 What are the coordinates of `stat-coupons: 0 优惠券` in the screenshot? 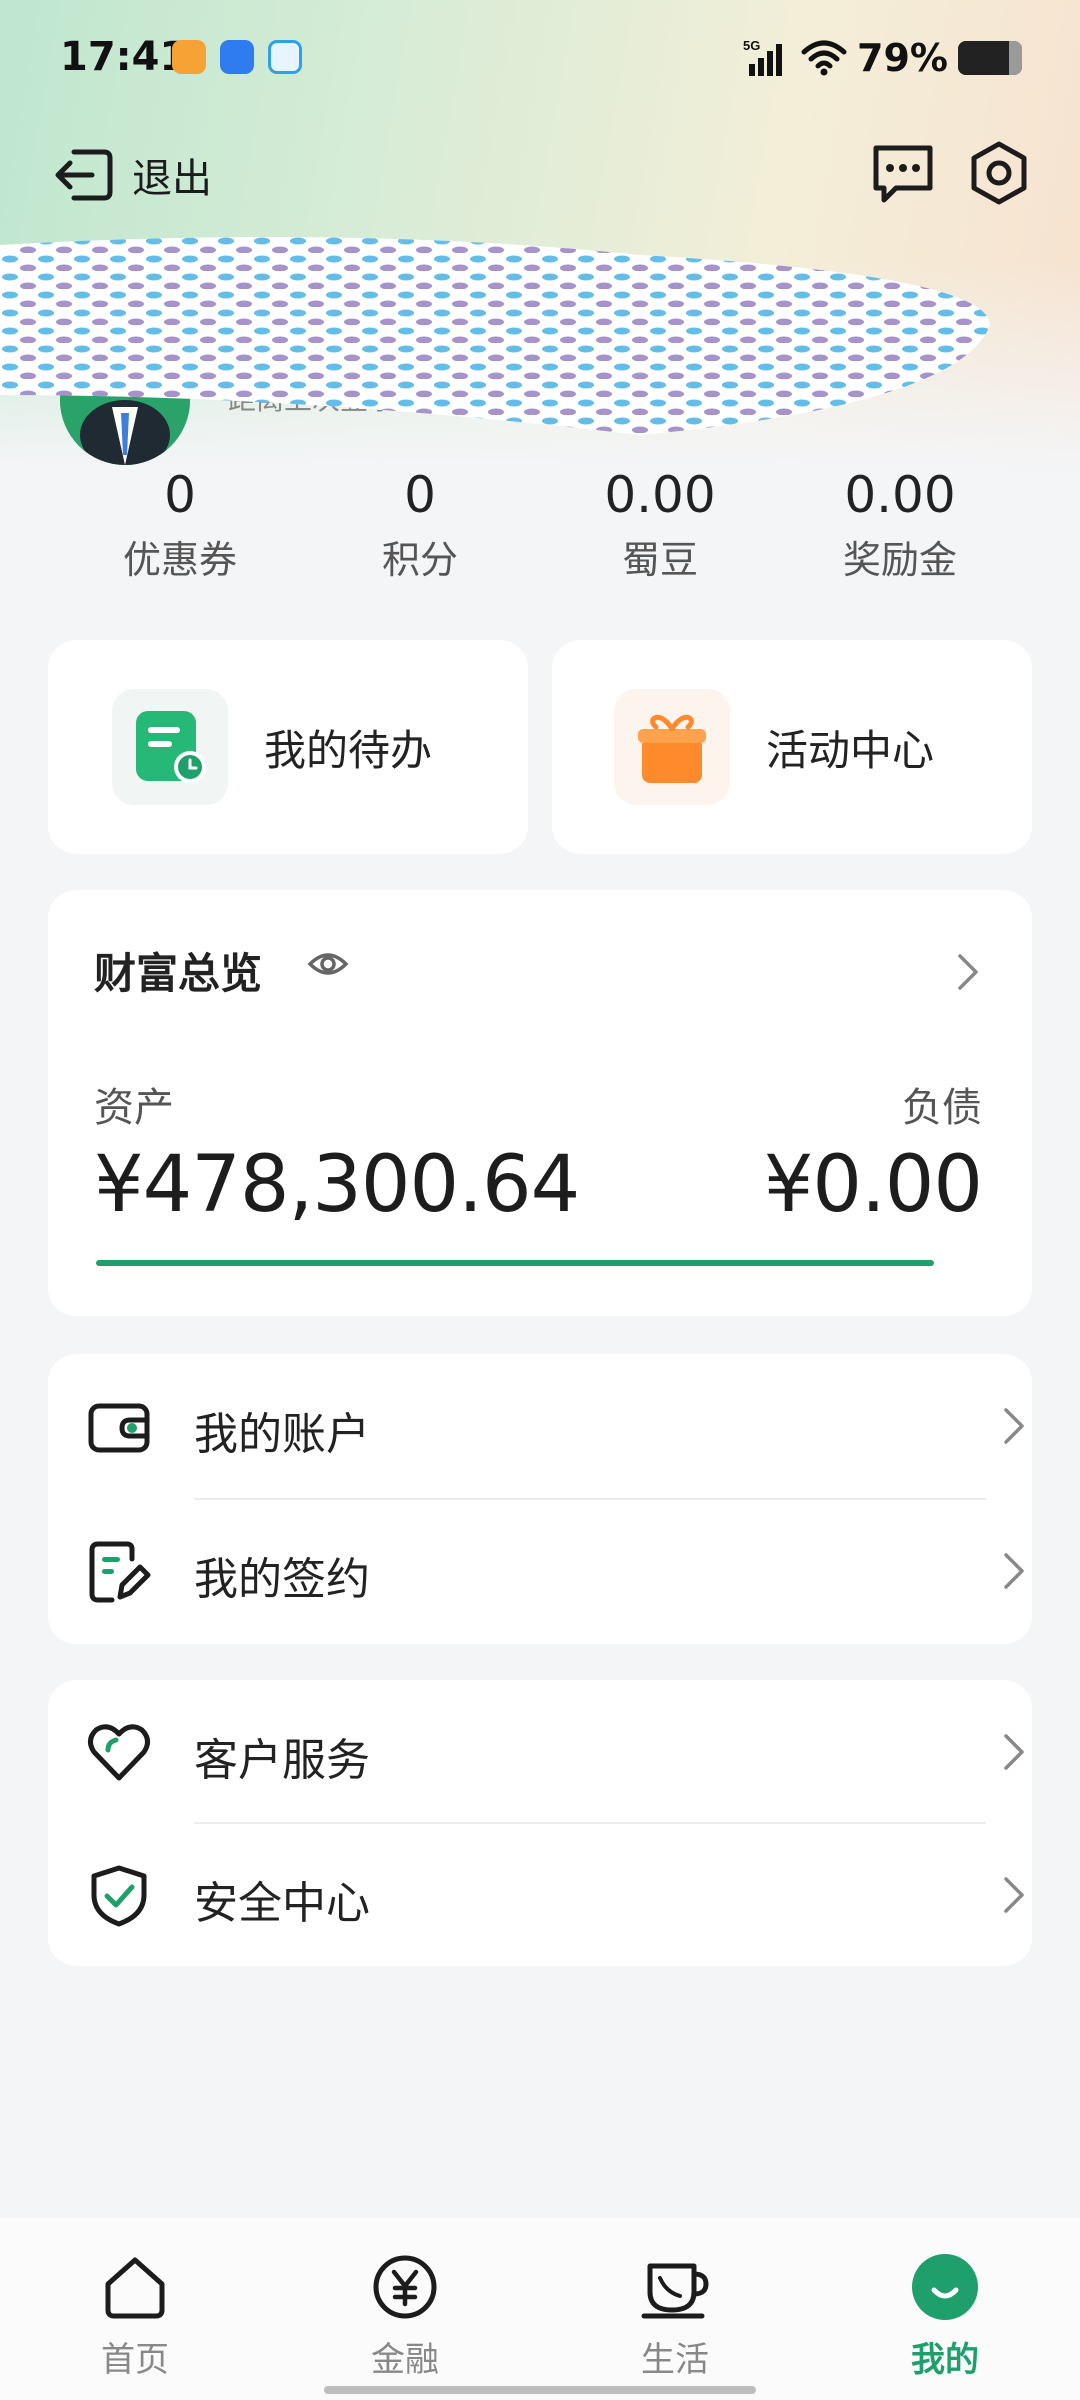 It's located at (180, 530).